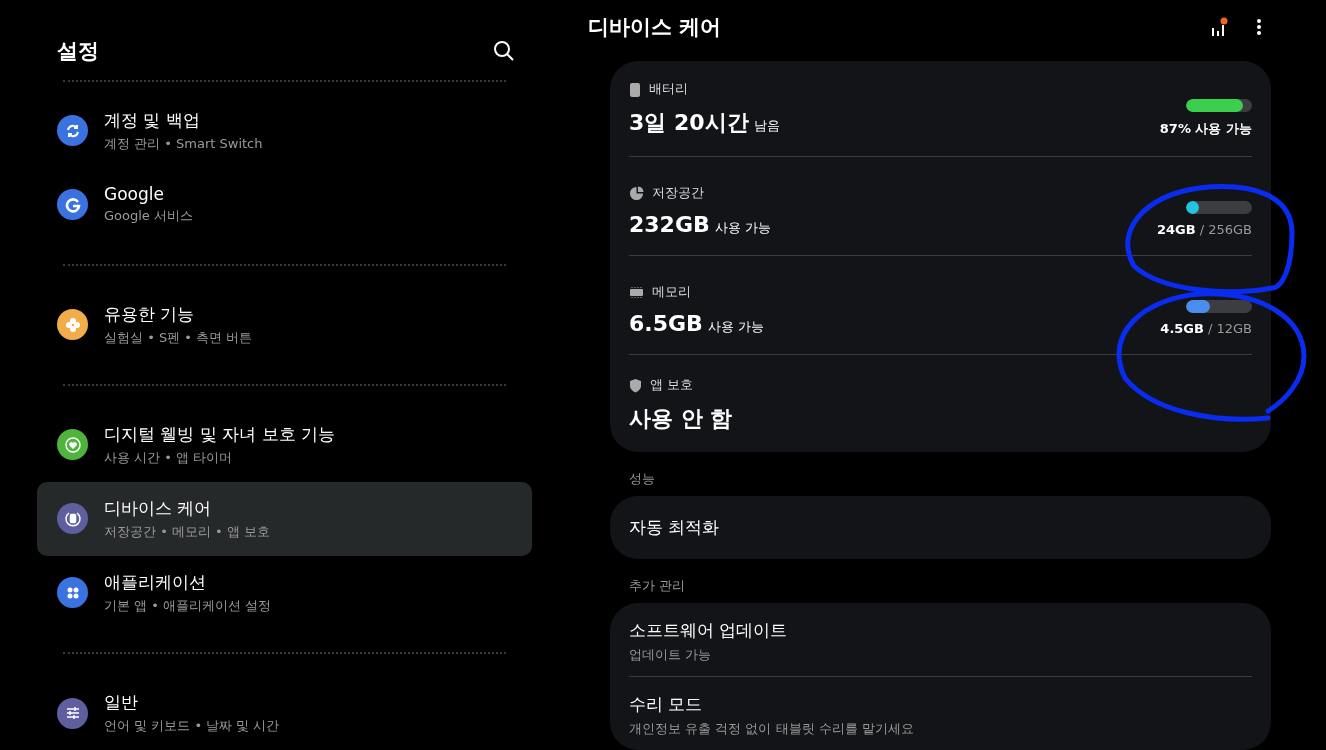 This screenshot has width=1326, height=750. What do you see at coordinates (72, 130) in the screenshot?
I see `sync-icon` at bounding box center [72, 130].